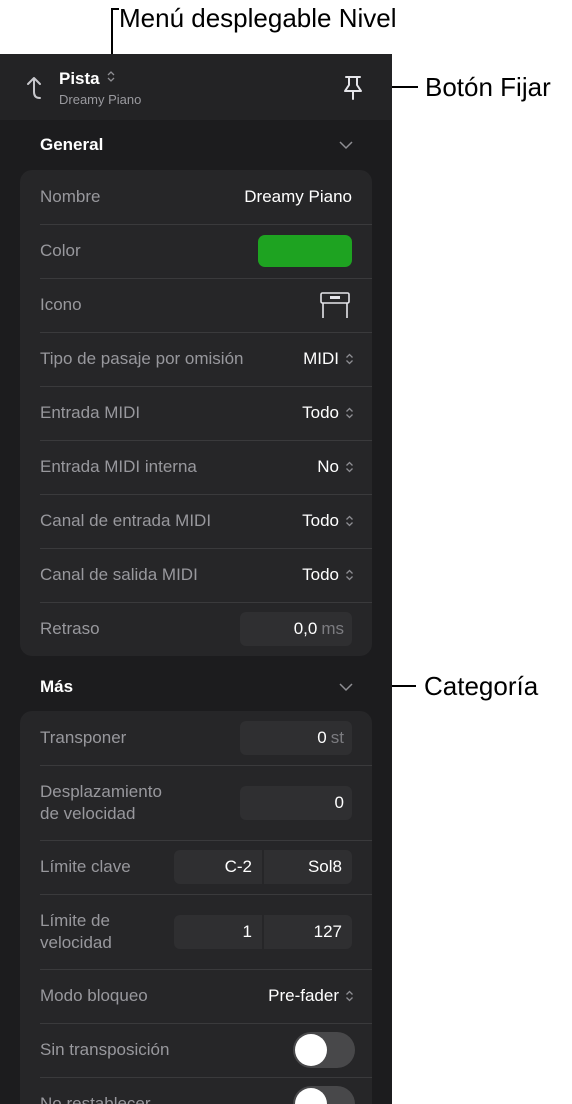 This screenshot has height=1104, width=572. Describe the element at coordinates (75, 920) in the screenshot. I see `label-line: Límite de` at that location.